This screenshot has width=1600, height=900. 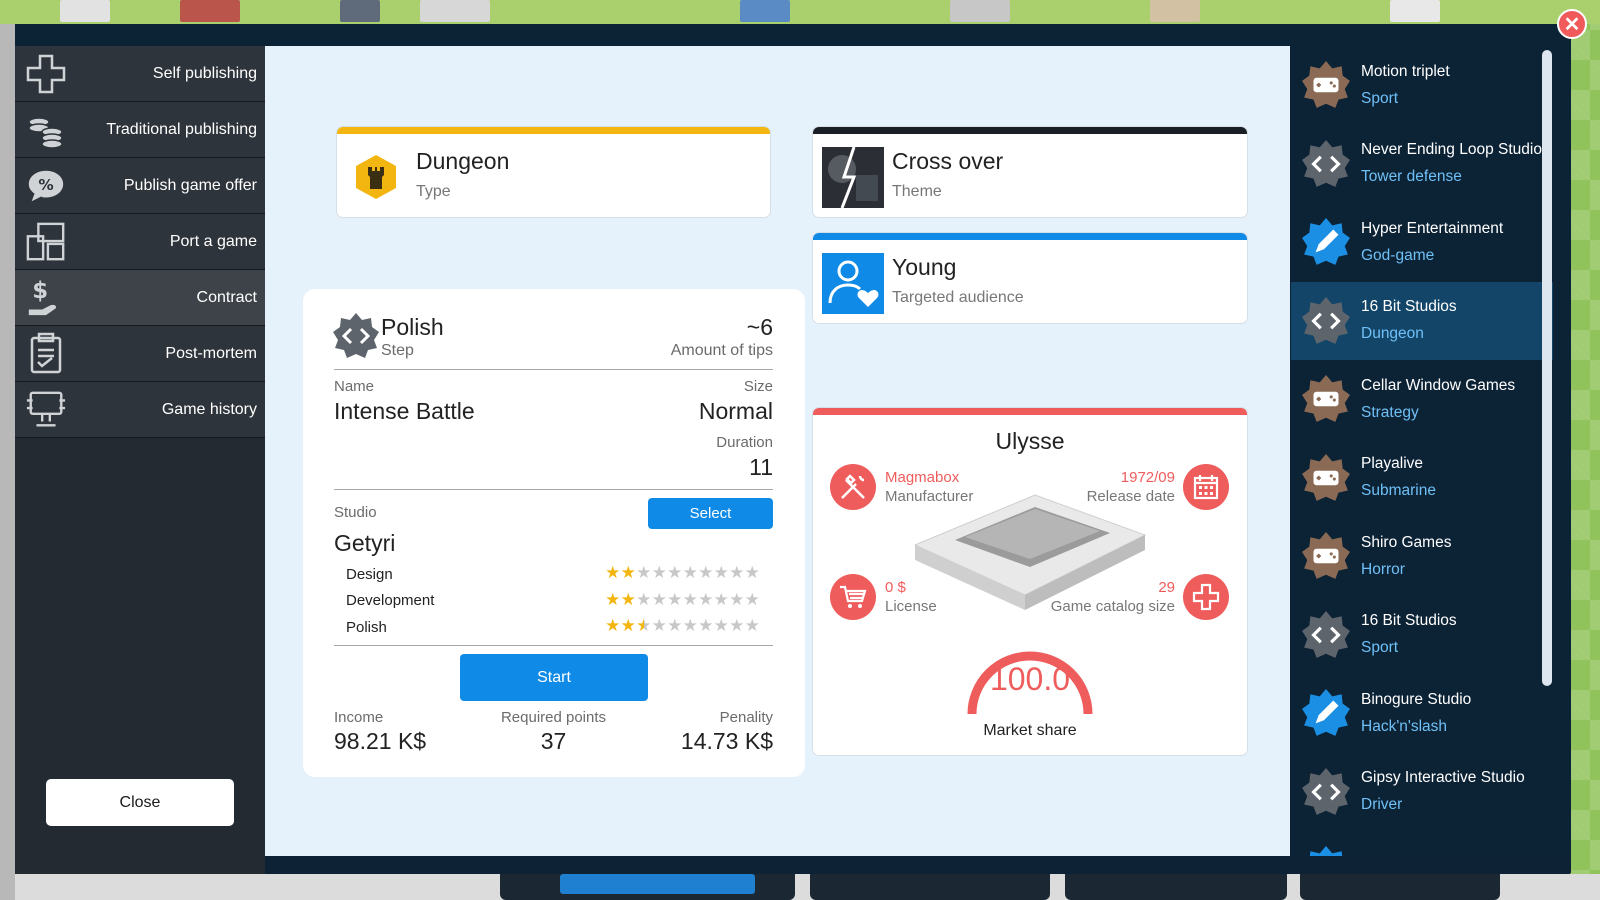 I want to click on sidebar-item-label: Traditional publishing, so click(x=181, y=129).